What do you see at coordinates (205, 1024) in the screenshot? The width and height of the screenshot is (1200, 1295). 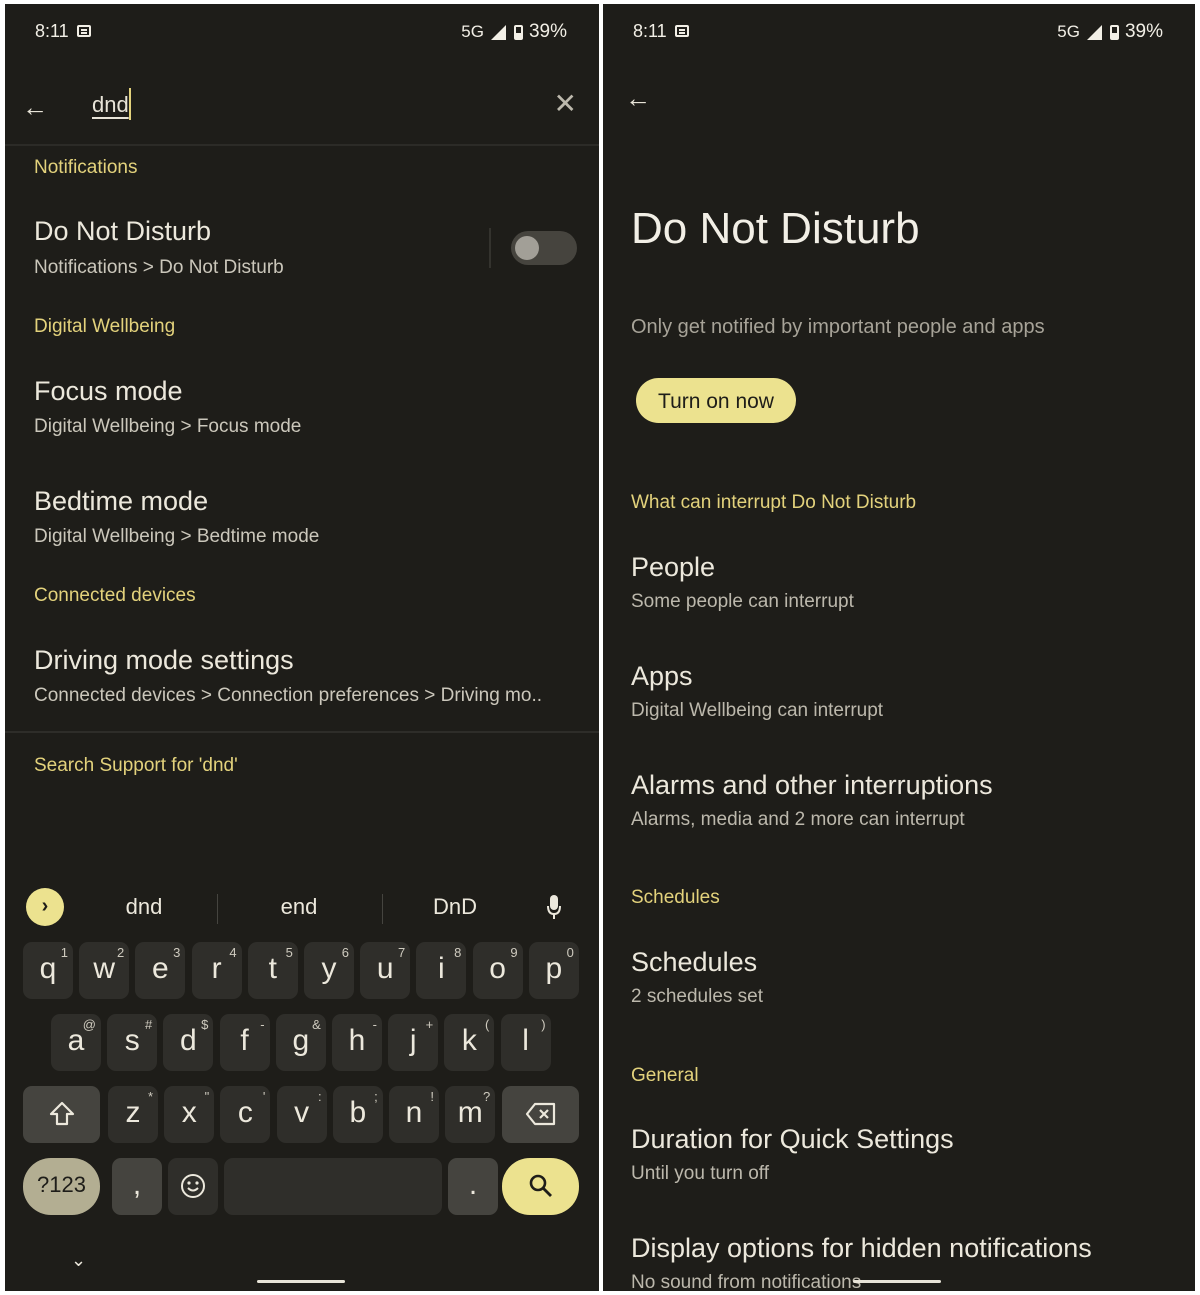 I see `key-alt-char: $` at bounding box center [205, 1024].